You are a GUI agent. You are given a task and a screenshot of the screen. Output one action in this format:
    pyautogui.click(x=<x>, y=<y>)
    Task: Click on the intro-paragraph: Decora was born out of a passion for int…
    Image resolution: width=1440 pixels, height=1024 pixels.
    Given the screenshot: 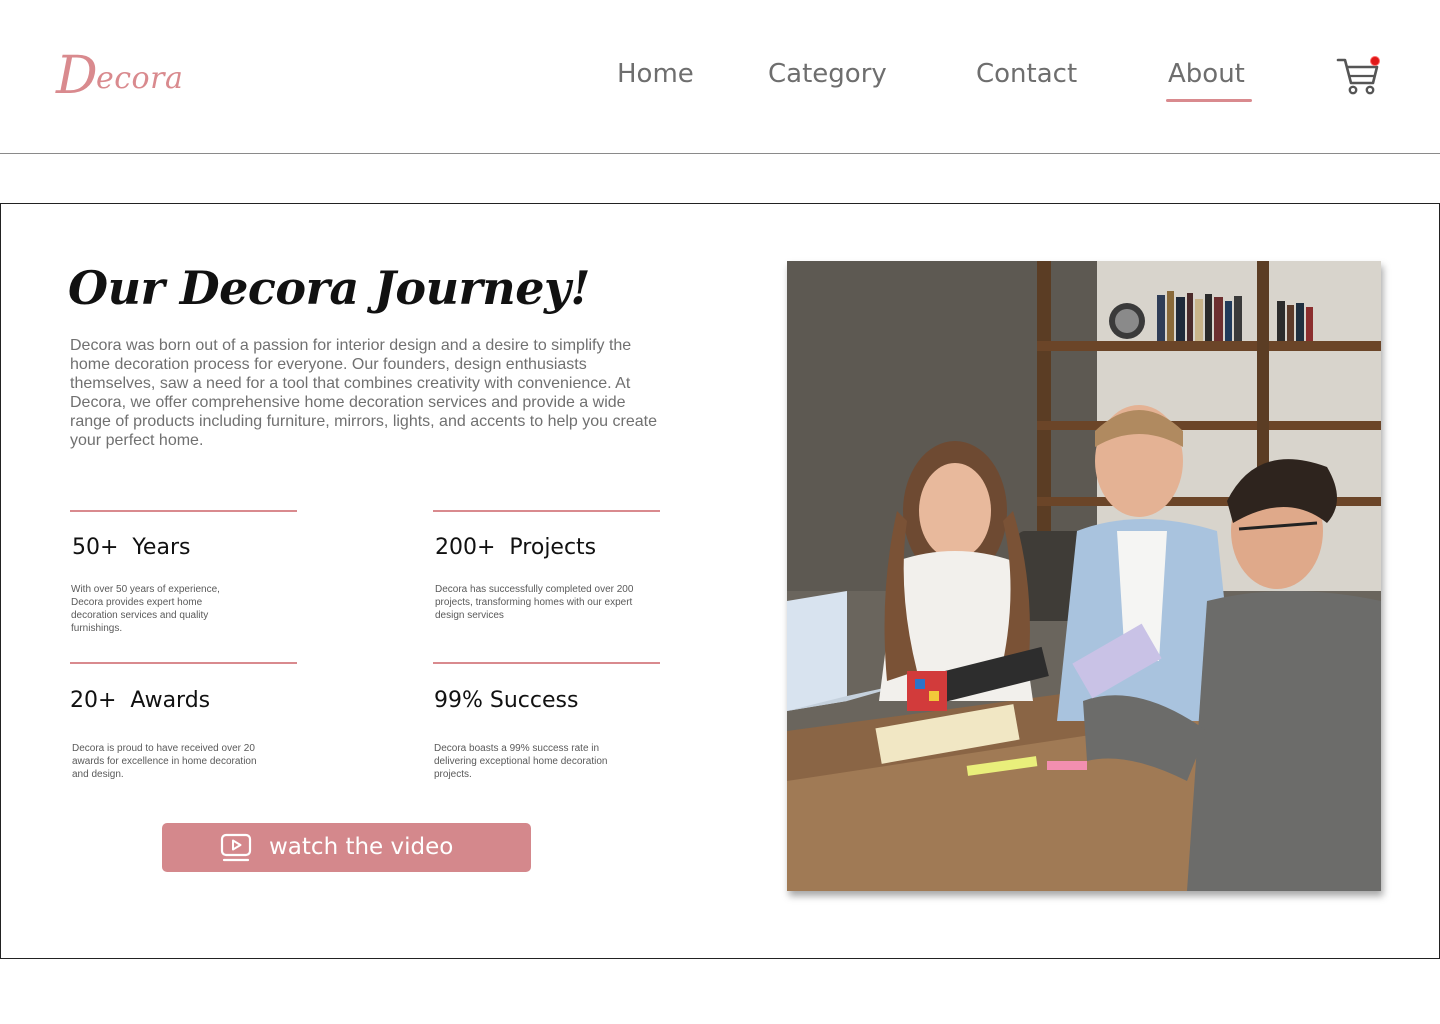 What is the action you would take?
    pyautogui.click(x=363, y=393)
    